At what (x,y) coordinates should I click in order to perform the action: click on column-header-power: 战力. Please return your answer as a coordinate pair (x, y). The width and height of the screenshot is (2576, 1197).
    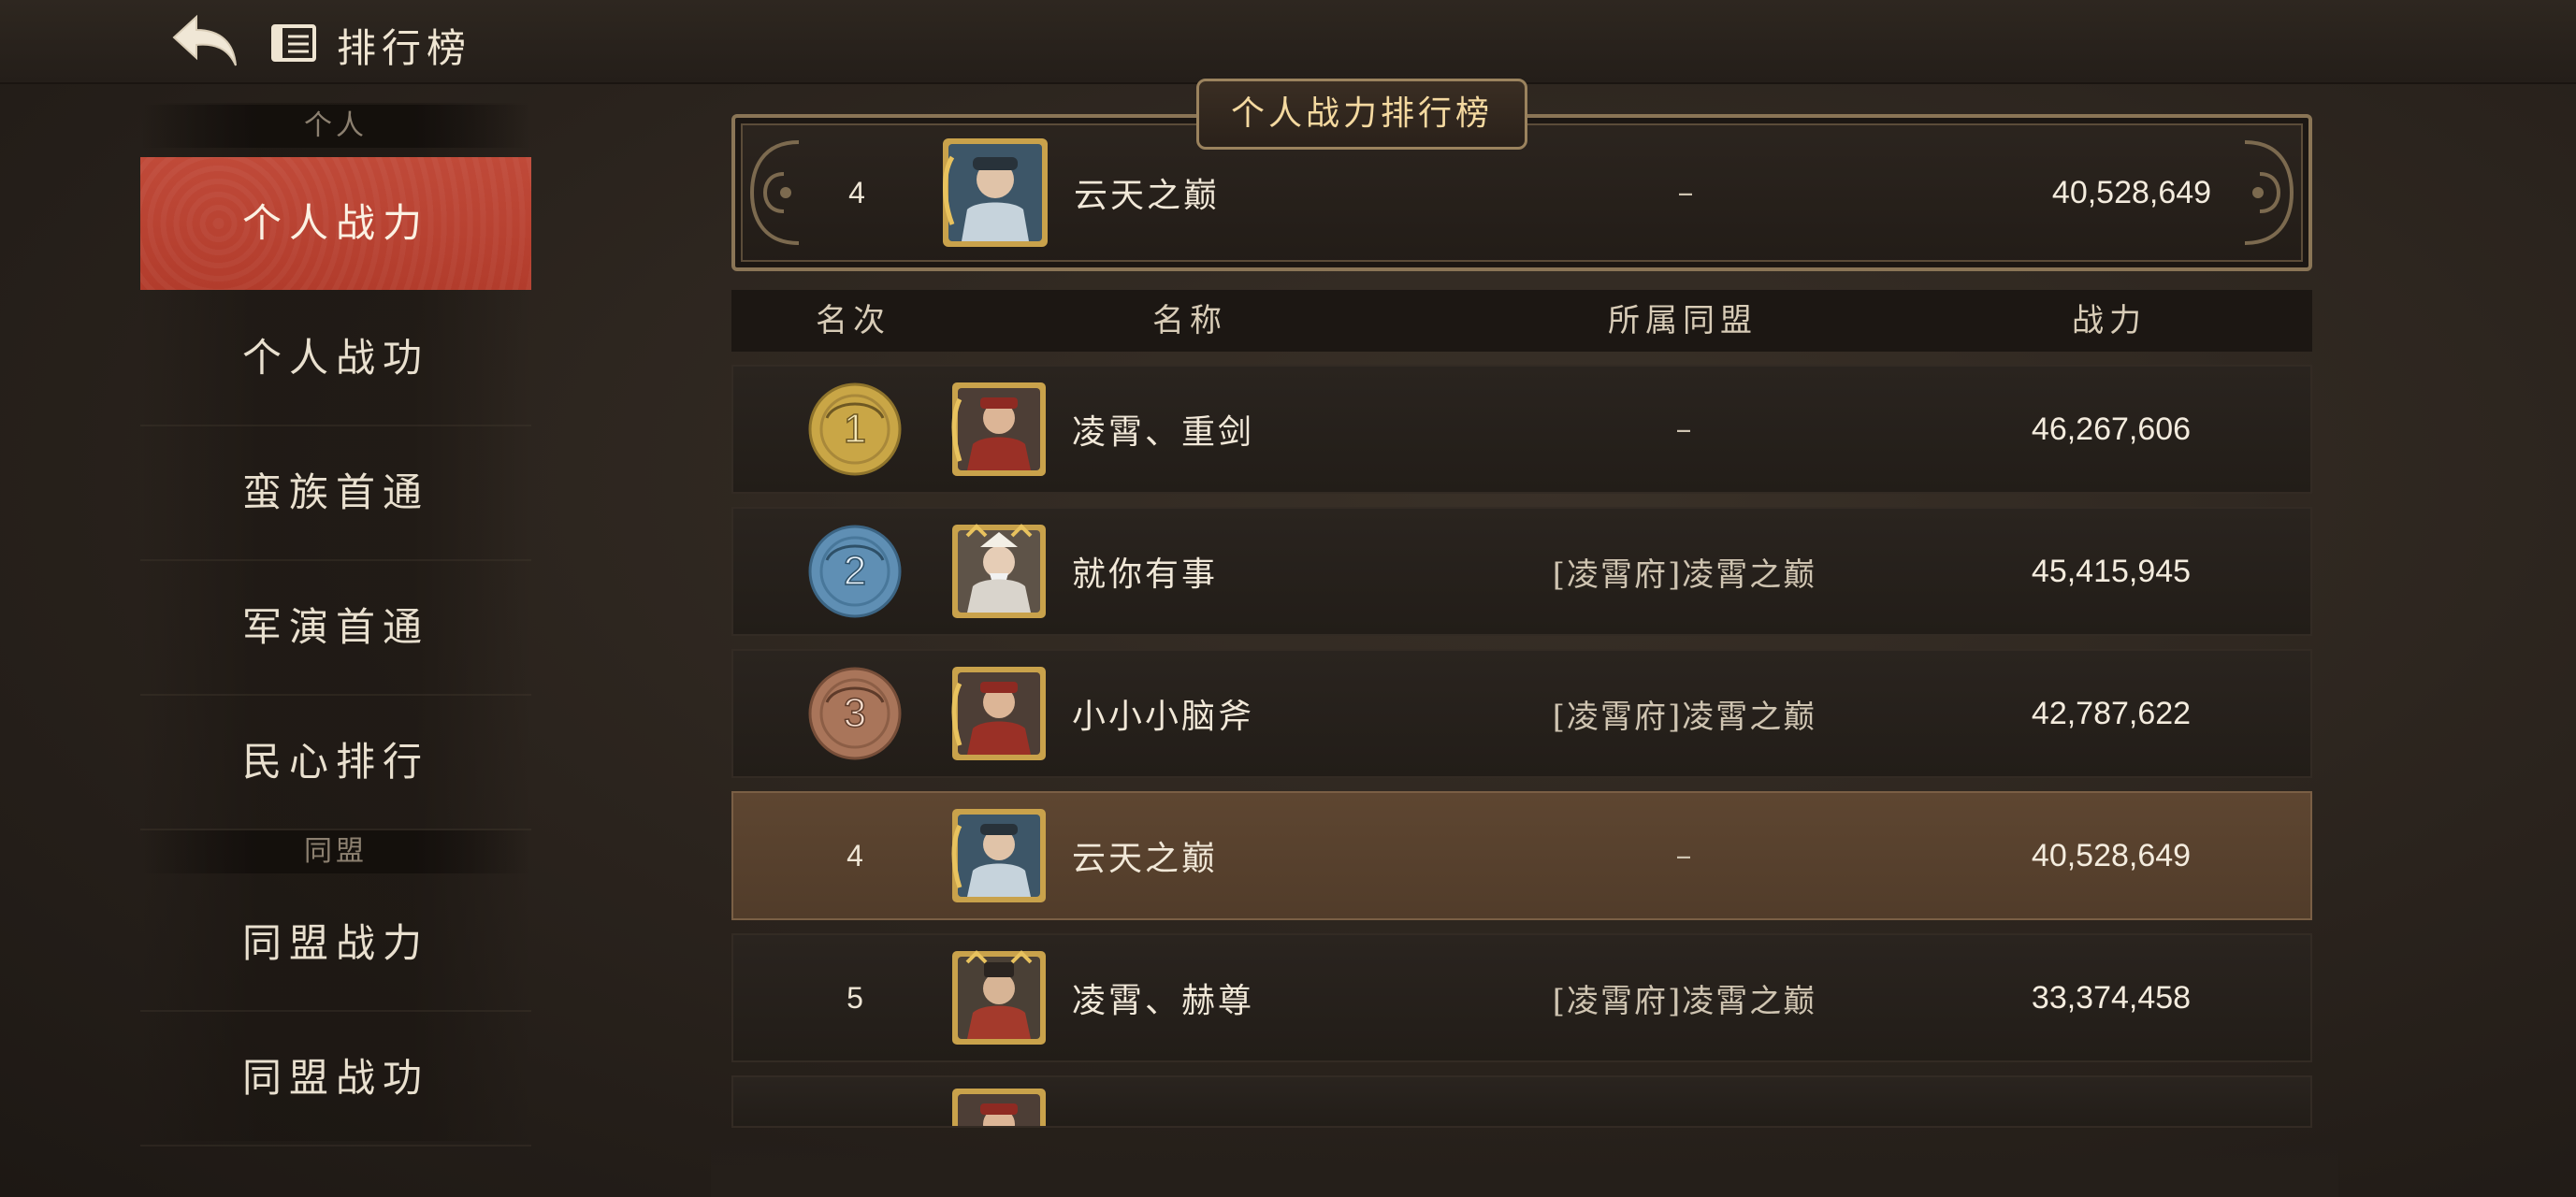
    Looking at the image, I should click on (2109, 320).